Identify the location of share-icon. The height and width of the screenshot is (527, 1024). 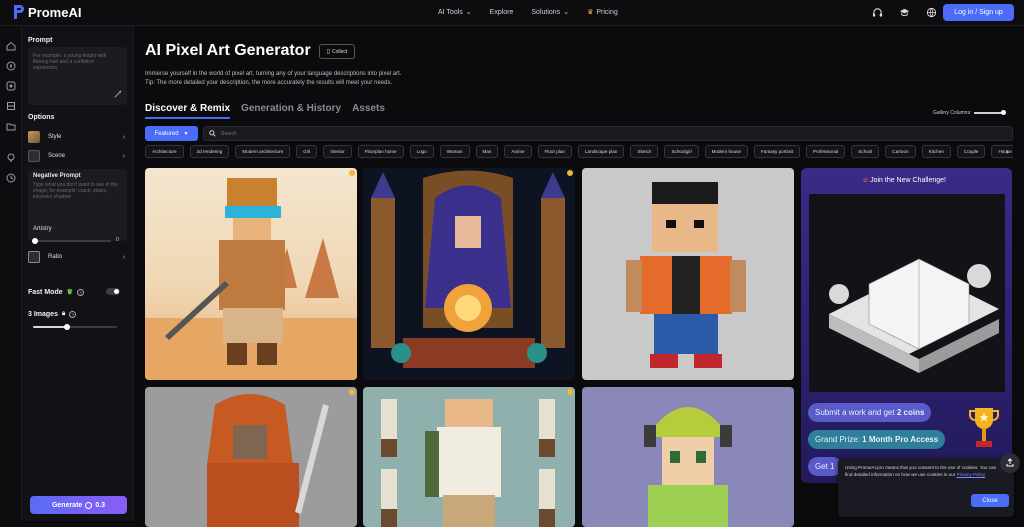
(1010, 462).